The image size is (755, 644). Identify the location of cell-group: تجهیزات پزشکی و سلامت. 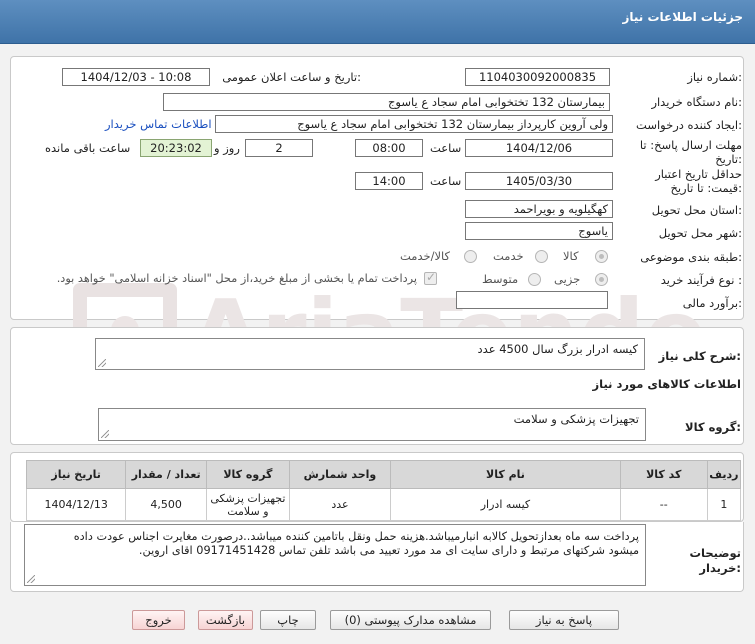
(248, 504).